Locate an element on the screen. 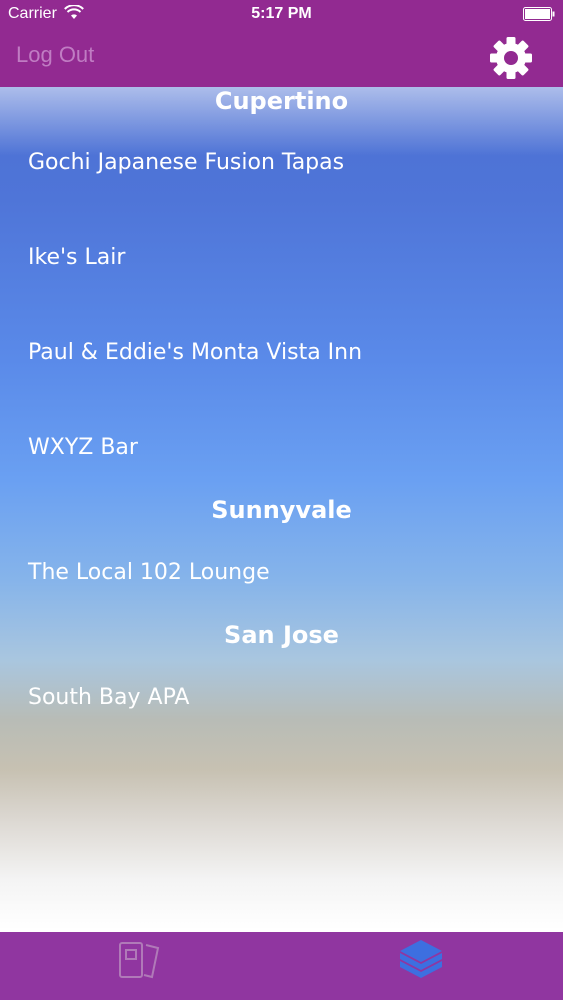  cards-icon is located at coordinates (139, 960).